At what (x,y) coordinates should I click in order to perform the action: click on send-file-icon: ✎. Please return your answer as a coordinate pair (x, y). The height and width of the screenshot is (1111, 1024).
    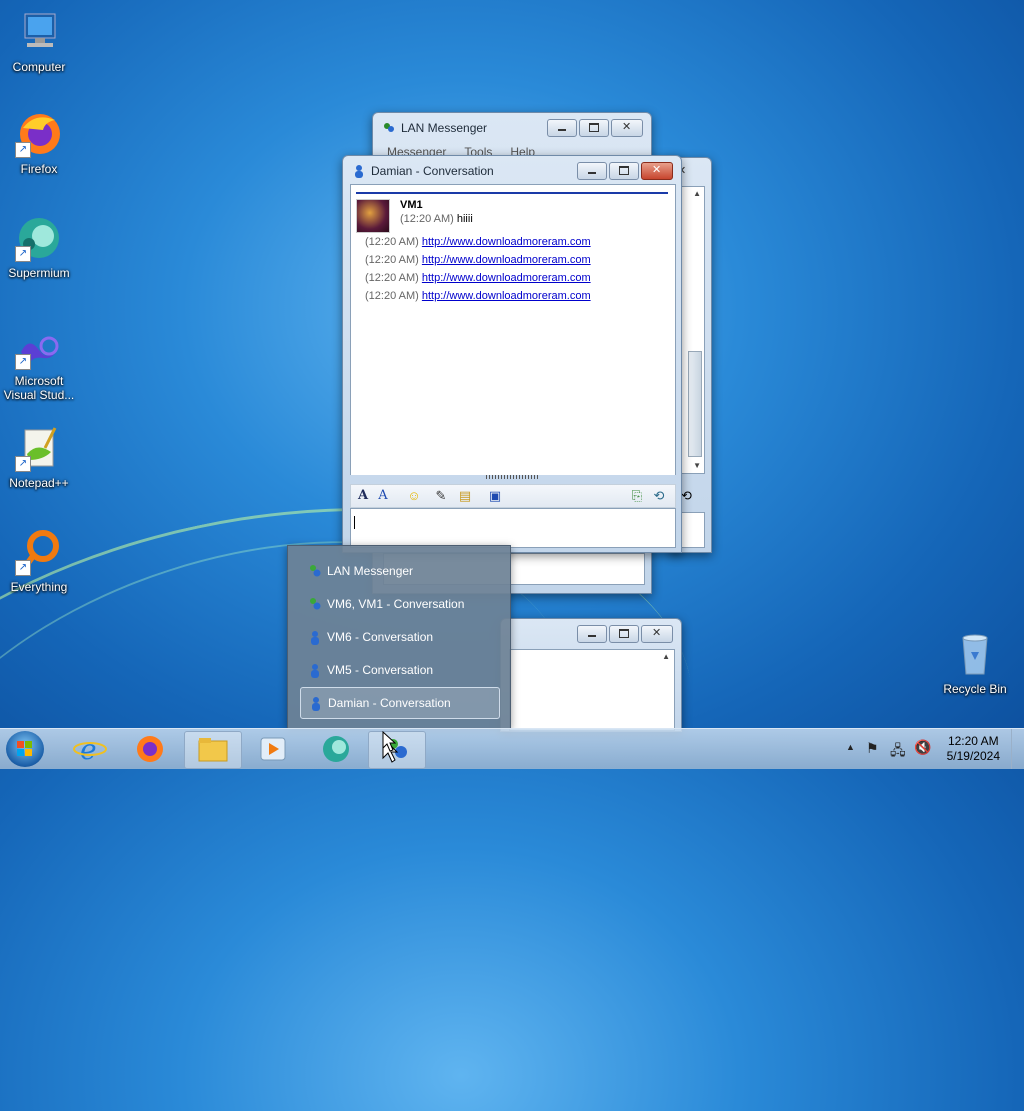
    Looking at the image, I should click on (441, 496).